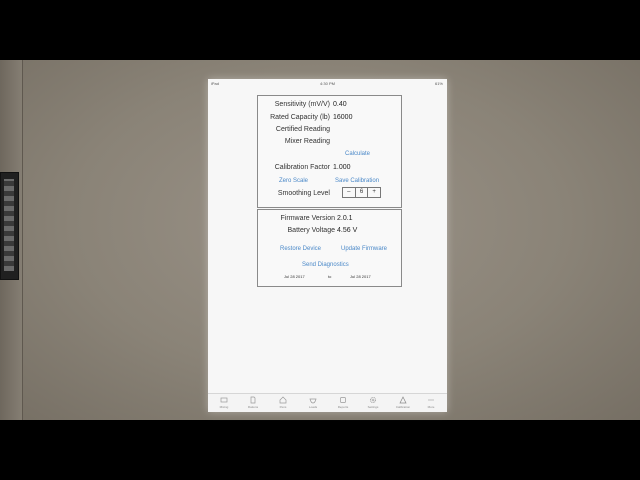 This screenshot has height=480, width=640. What do you see at coordinates (300, 117) in the screenshot?
I see `capacity-label: Rated Capacity (lb)` at bounding box center [300, 117].